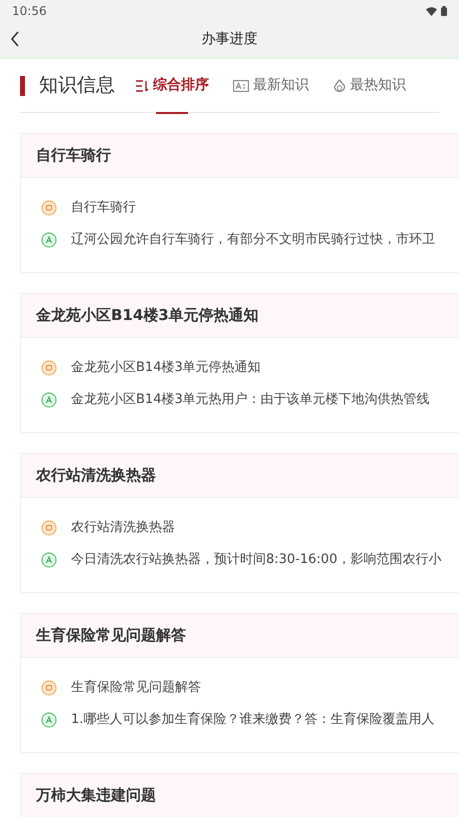 The height and width of the screenshot is (817, 459). What do you see at coordinates (256, 560) in the screenshot?
I see `answer-text: 今日清洗农行站换热器，预计时间8:30-16:00，影响范围农行小` at bounding box center [256, 560].